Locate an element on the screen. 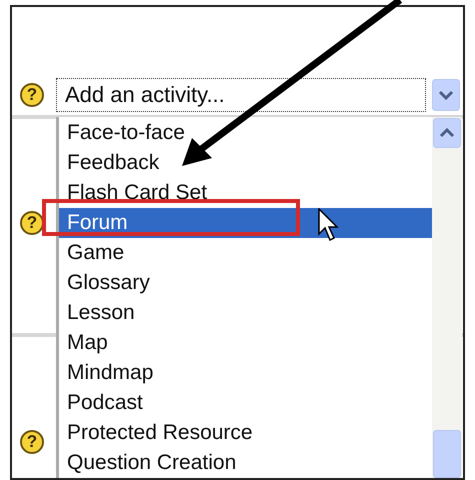 Image resolution: width=475 pixels, height=480 pixels. mouse-cursor-icon is located at coordinates (329, 225).